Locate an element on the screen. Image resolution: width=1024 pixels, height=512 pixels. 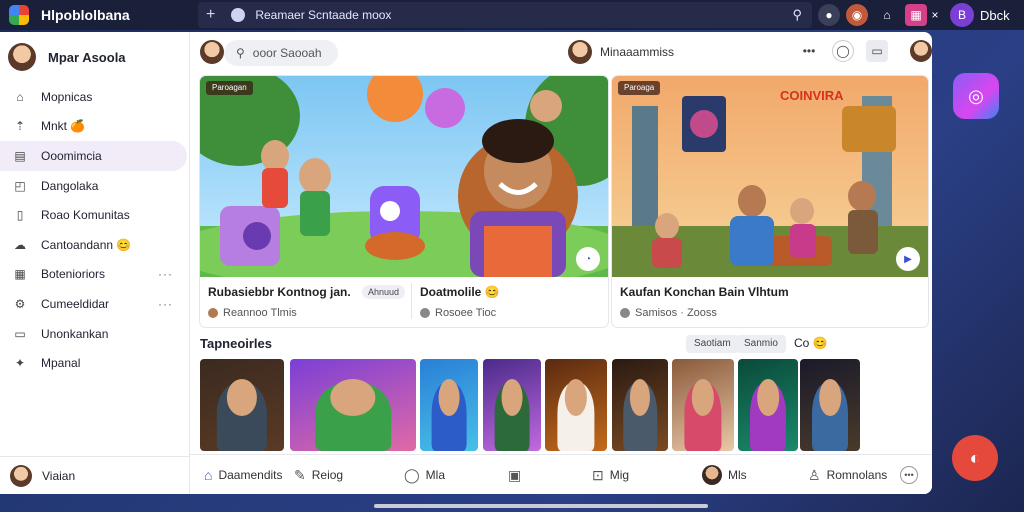
tab-square: ▣ is located at coordinates (517, 474).